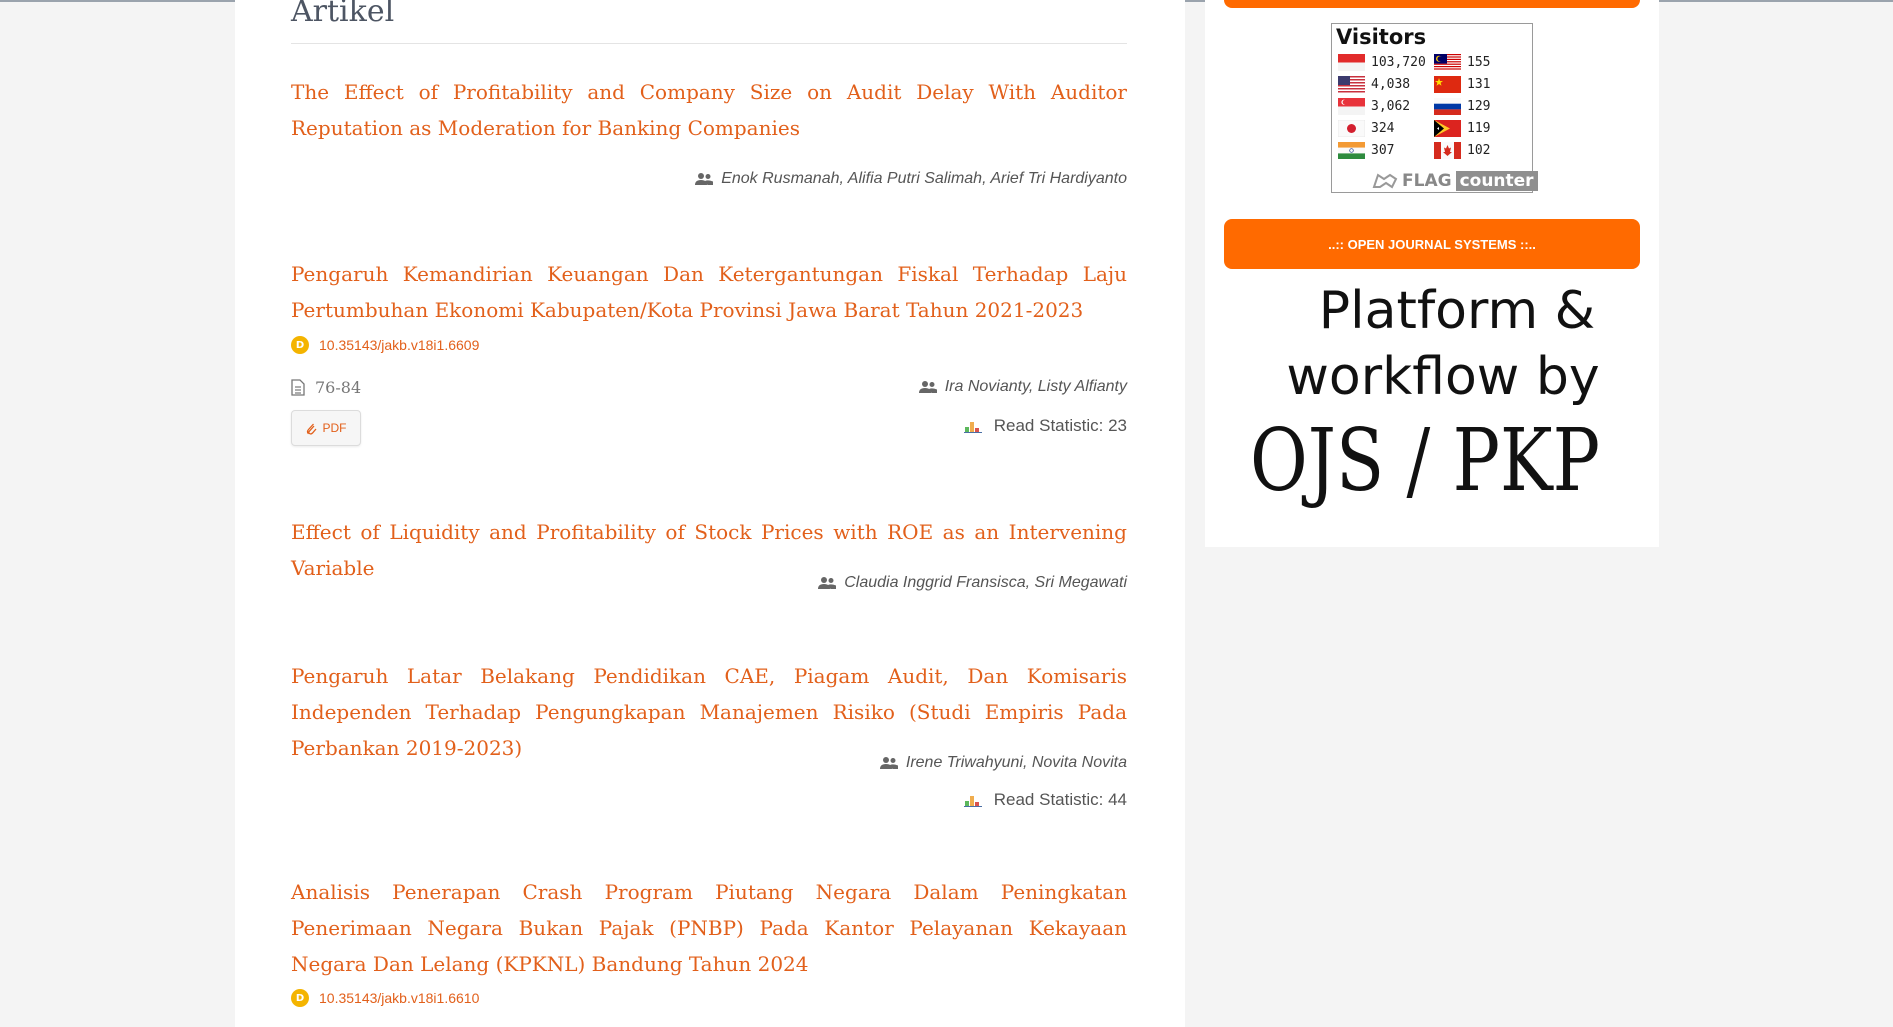 The height and width of the screenshot is (1027, 1893). I want to click on visitor-count: 4,038, so click(1391, 84).